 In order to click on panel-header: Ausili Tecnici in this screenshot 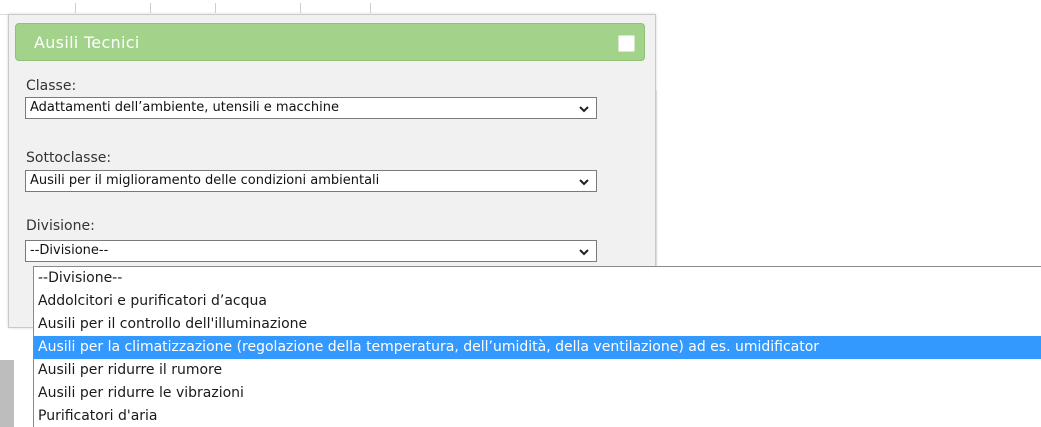, I will do `click(330, 42)`.